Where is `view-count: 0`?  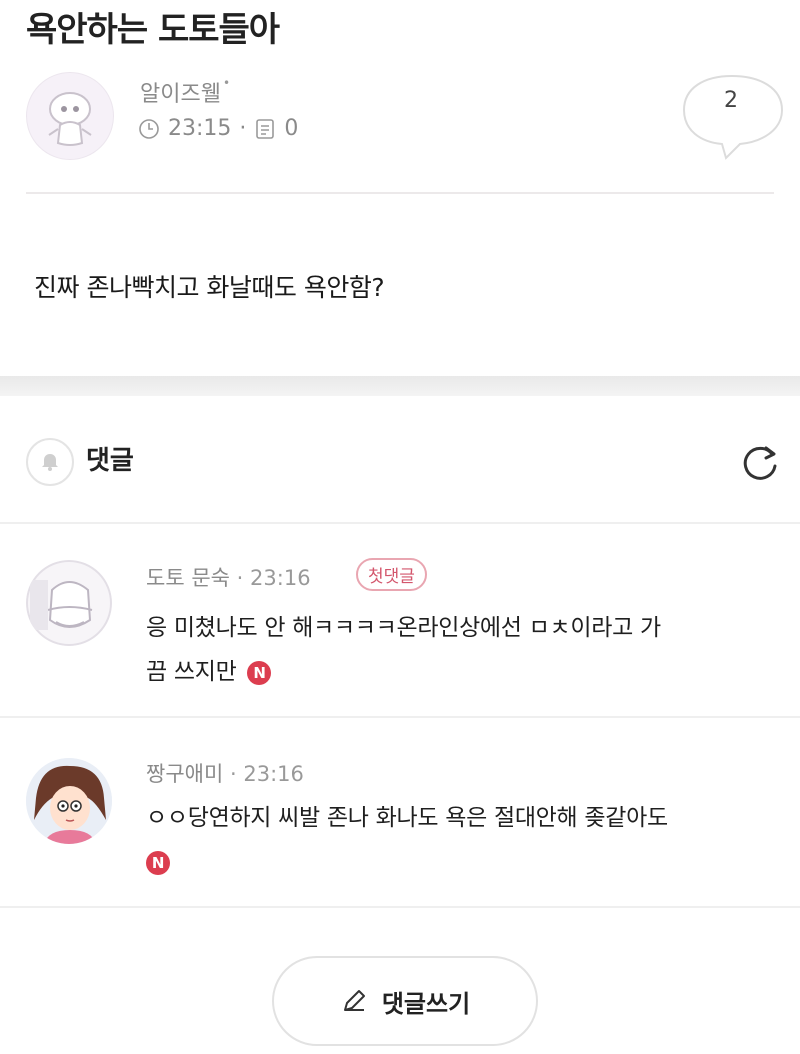 view-count: 0 is located at coordinates (291, 128).